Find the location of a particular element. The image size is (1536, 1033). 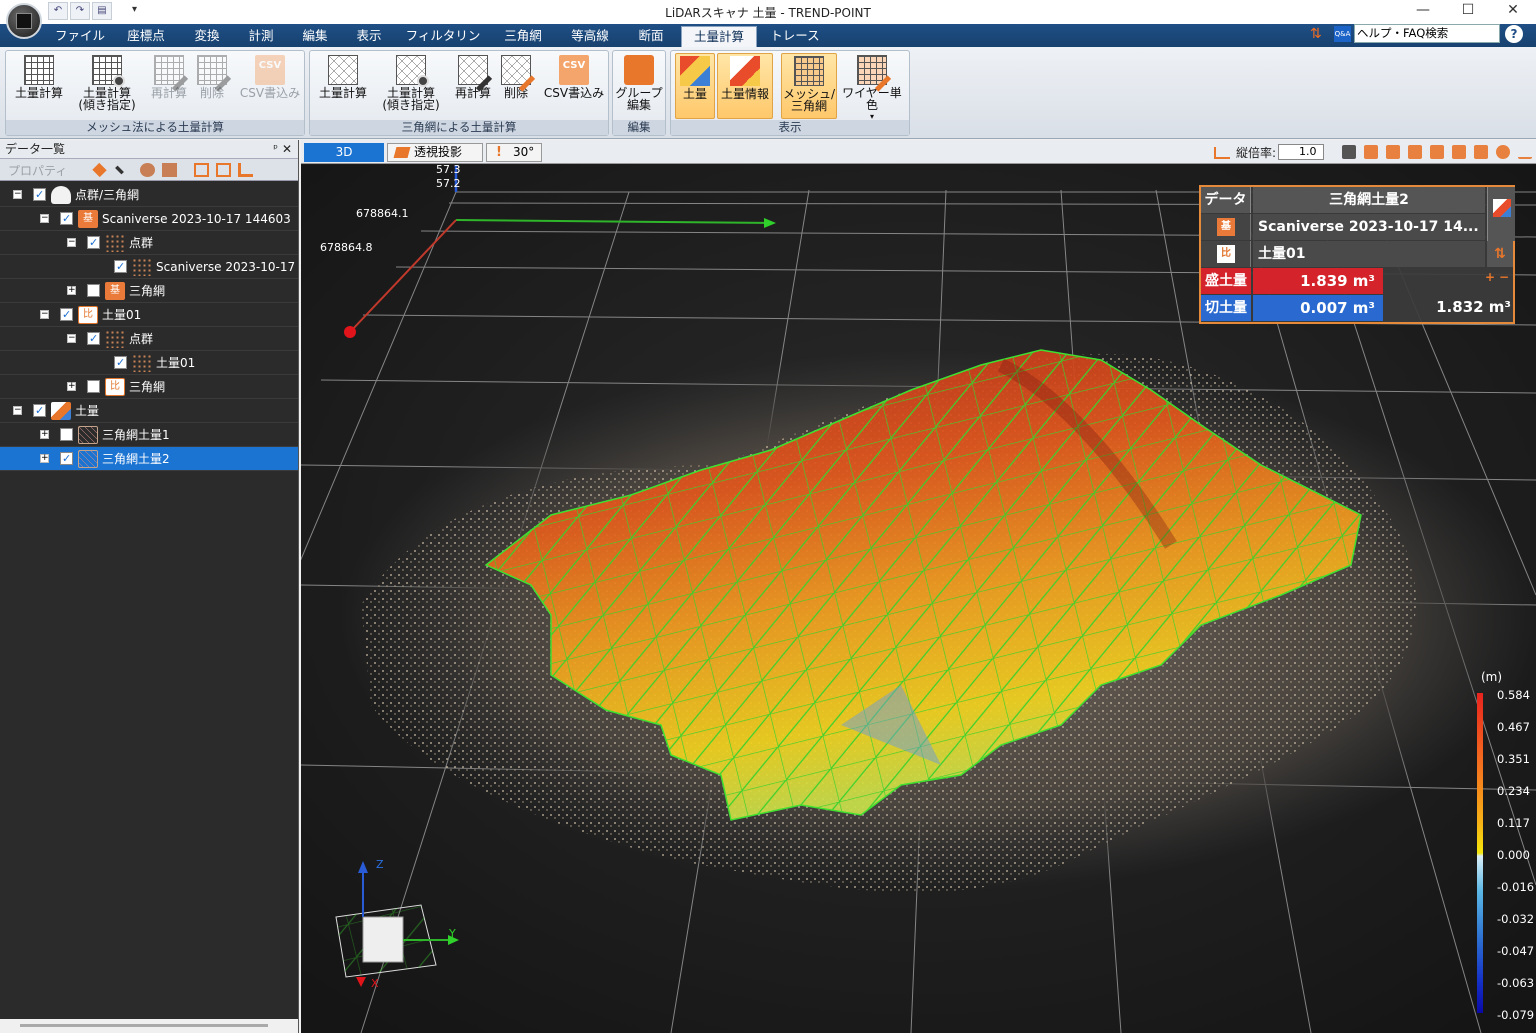

tab-contour: 等高線 is located at coordinates (590, 36).